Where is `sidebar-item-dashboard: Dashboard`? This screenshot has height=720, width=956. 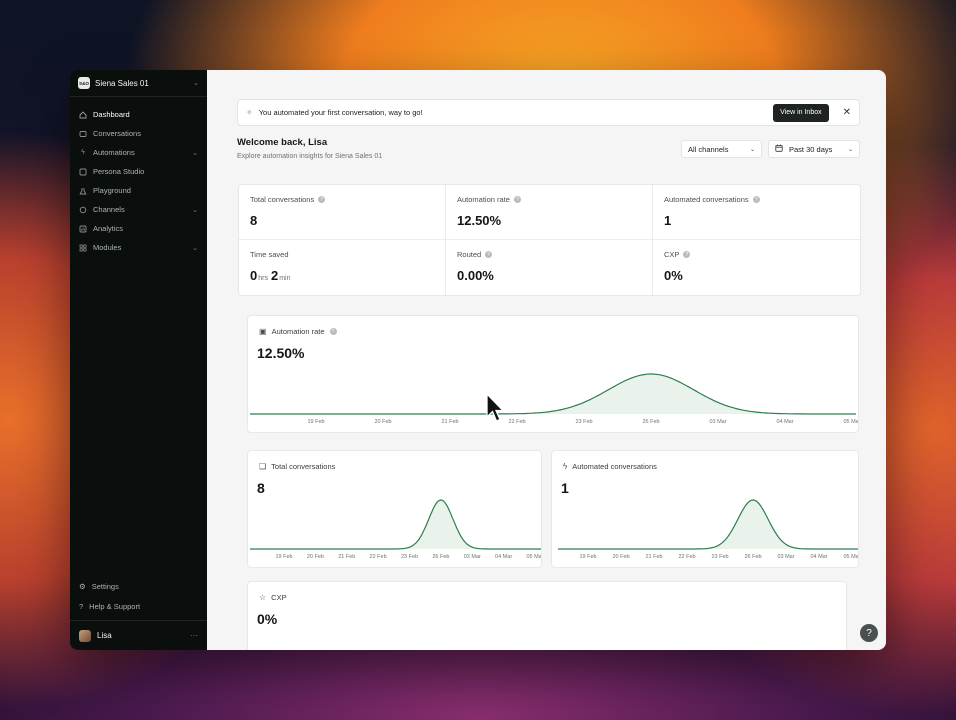
sidebar-item-dashboard: Dashboard is located at coordinates (138, 114).